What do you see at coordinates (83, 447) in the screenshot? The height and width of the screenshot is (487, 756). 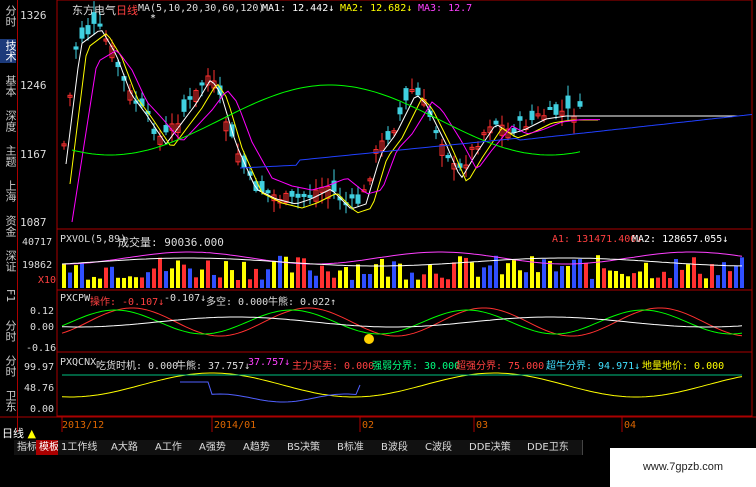 I see `bottom-tab: 1工作线` at bounding box center [83, 447].